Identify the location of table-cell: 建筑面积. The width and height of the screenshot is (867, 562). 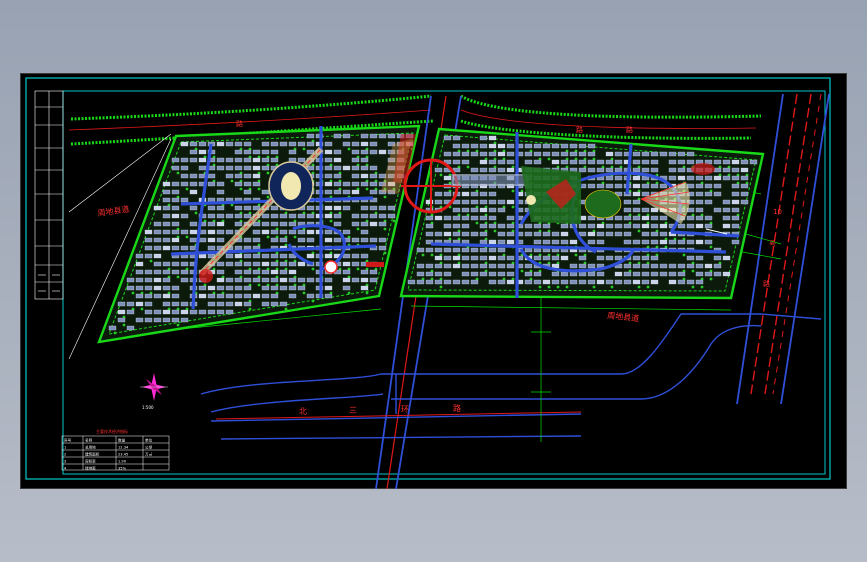
(92, 454).